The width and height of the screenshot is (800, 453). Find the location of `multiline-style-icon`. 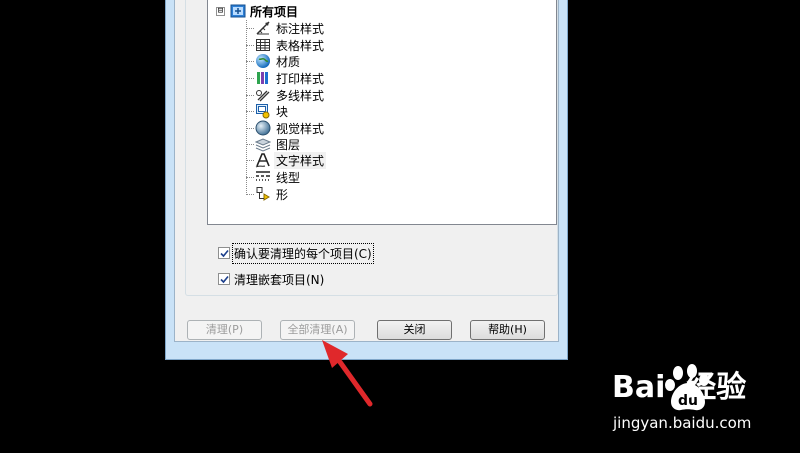

multiline-style-icon is located at coordinates (263, 95).